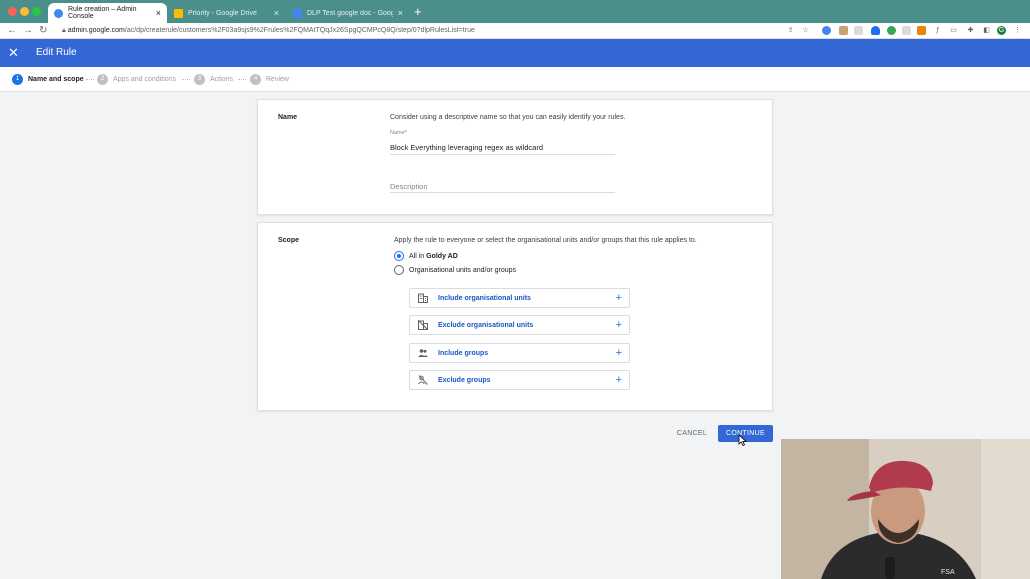  What do you see at coordinates (875, 30) in the screenshot?
I see `shield-extension-icon` at bounding box center [875, 30].